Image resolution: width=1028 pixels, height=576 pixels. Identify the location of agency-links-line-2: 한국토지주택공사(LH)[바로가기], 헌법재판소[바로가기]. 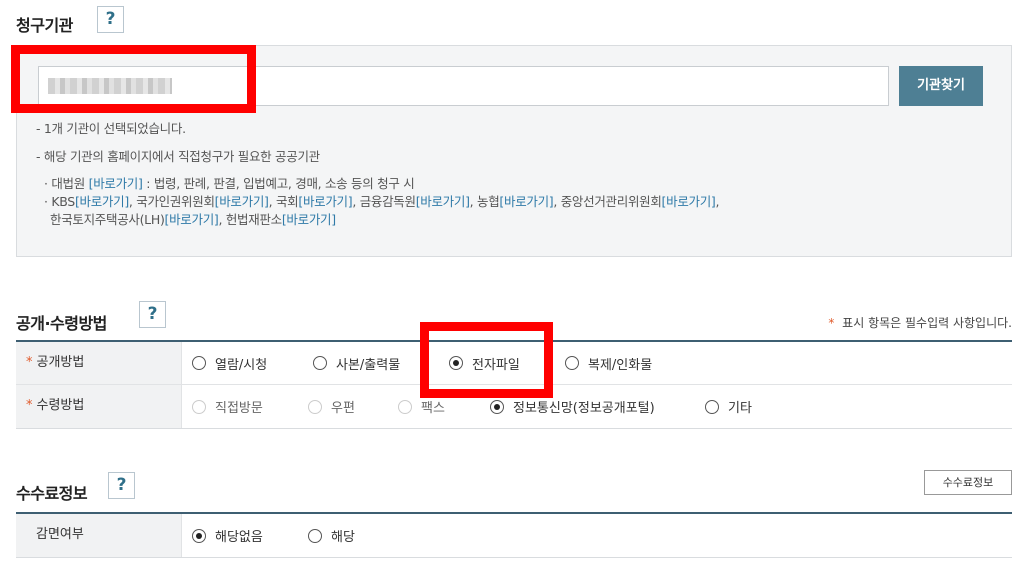
(193, 218).